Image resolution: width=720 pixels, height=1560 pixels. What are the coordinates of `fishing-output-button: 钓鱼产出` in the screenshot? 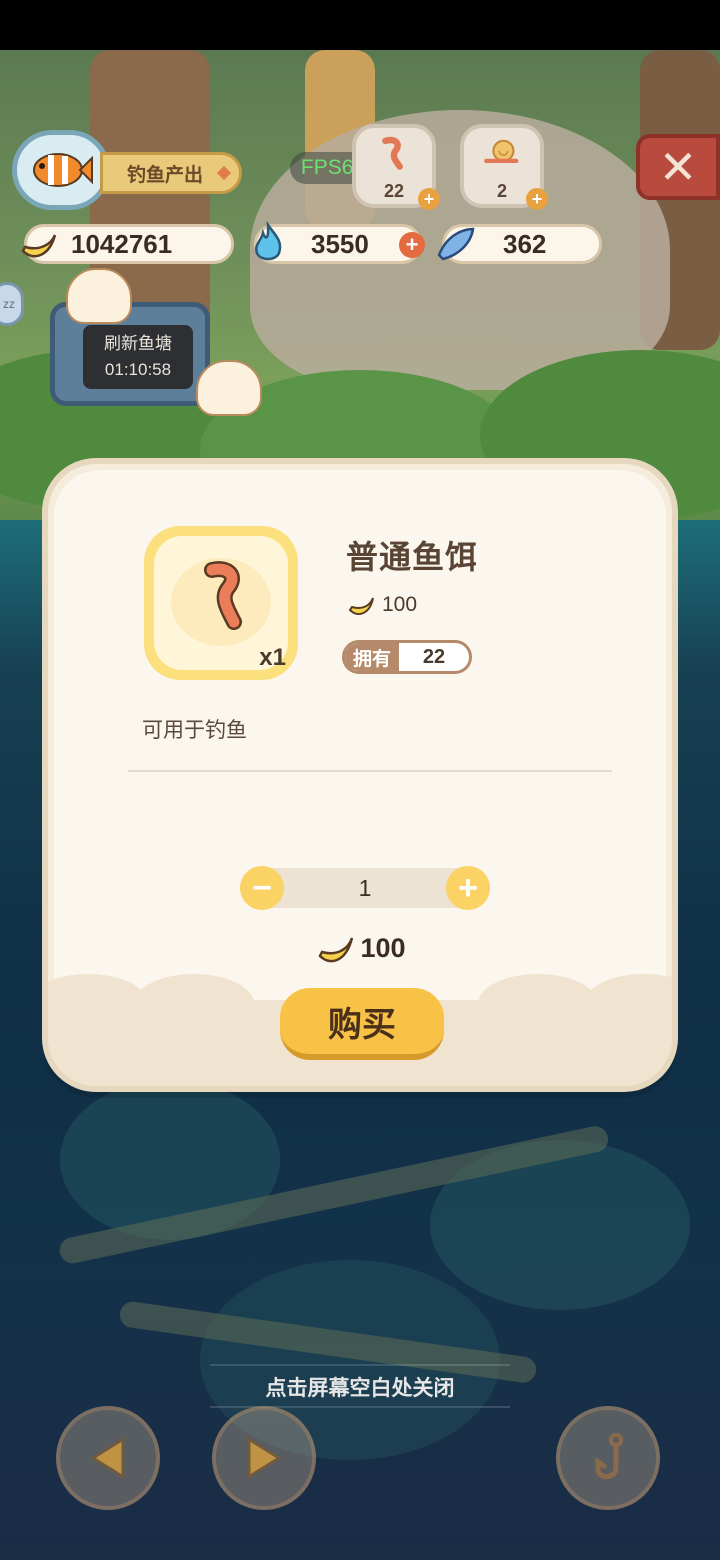 It's located at (171, 173).